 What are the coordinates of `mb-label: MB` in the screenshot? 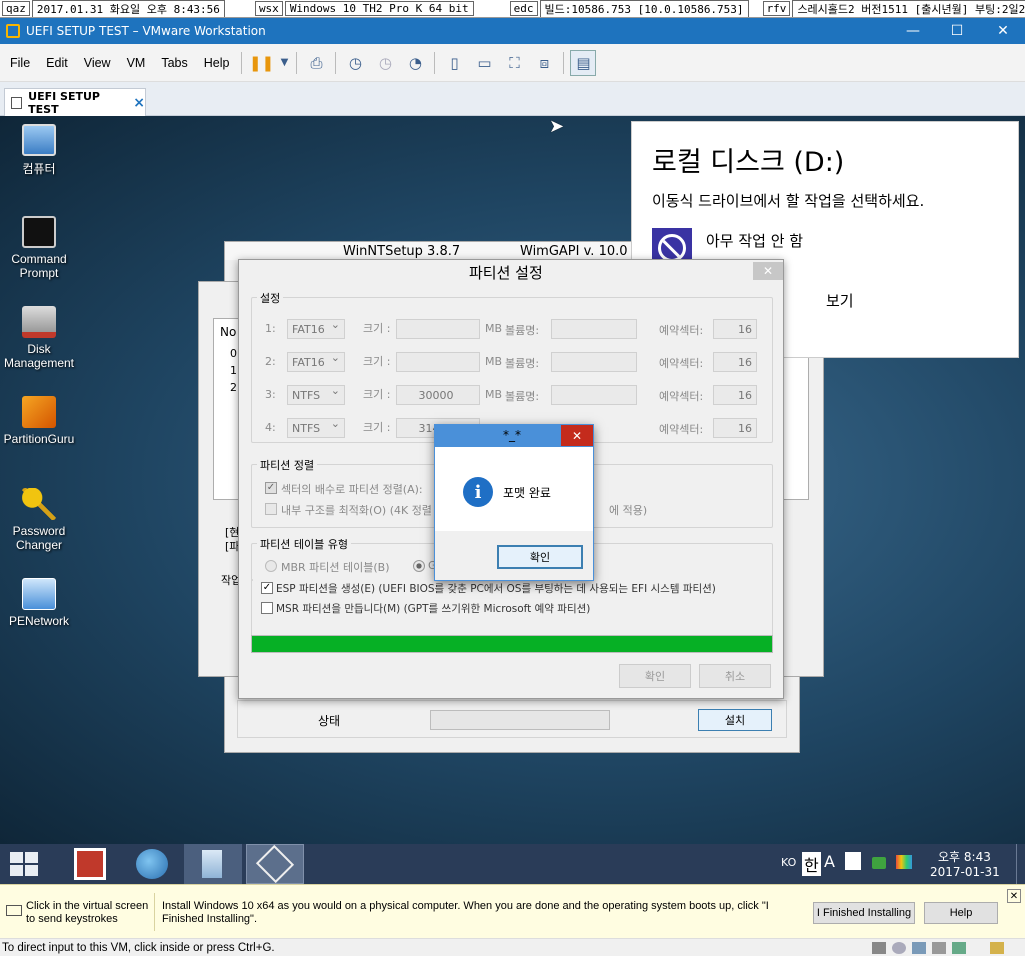 It's located at (494, 394).